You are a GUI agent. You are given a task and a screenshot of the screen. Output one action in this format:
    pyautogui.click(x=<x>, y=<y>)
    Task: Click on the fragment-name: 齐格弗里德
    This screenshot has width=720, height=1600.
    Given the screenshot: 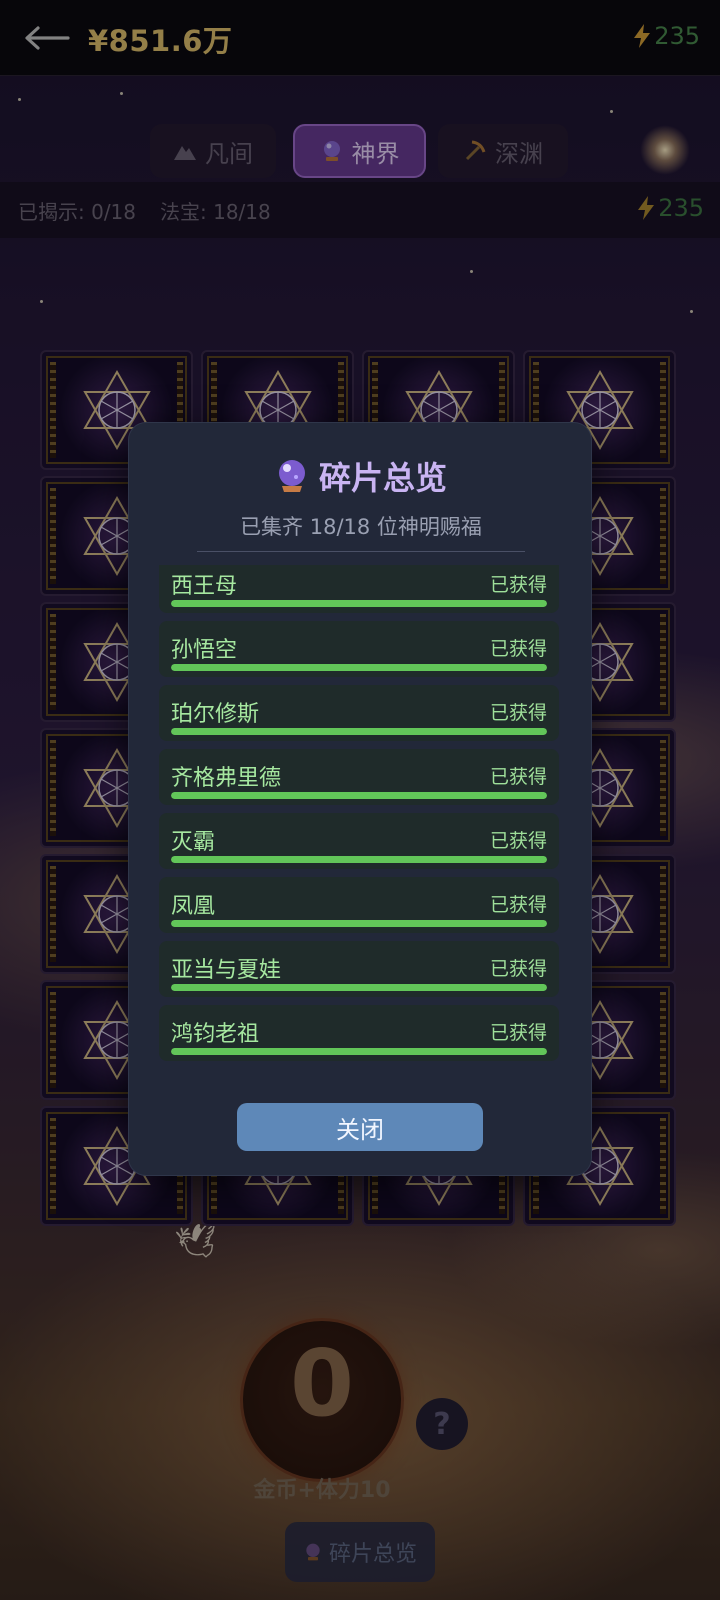 What is the action you would take?
    pyautogui.click(x=226, y=778)
    